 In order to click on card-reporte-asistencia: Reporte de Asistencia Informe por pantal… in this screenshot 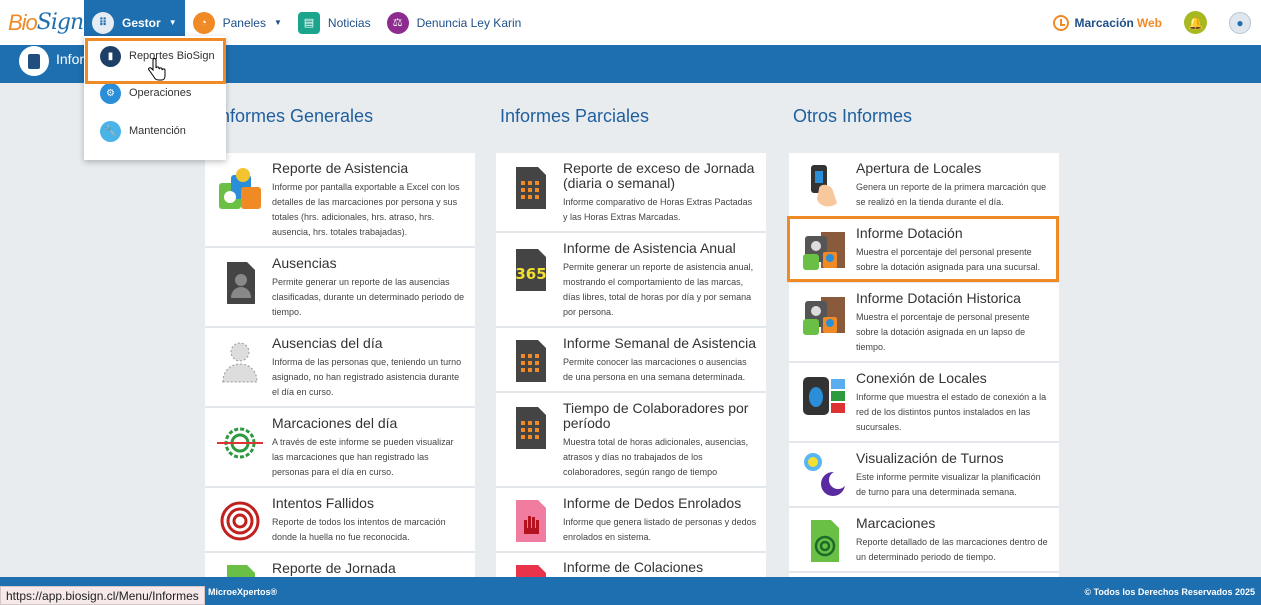, I will do `click(340, 200)`.